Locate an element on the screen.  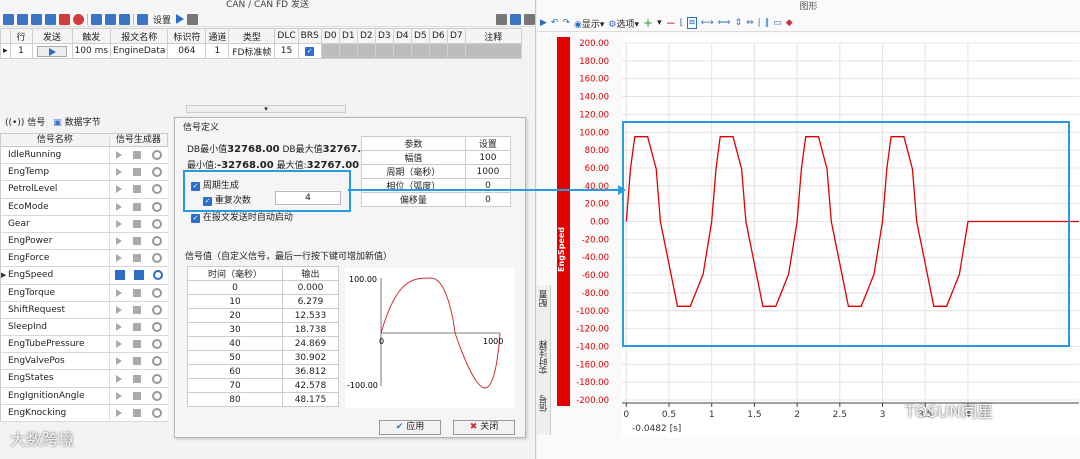
apply-button: ✔ 应用 is located at coordinates (410, 427).